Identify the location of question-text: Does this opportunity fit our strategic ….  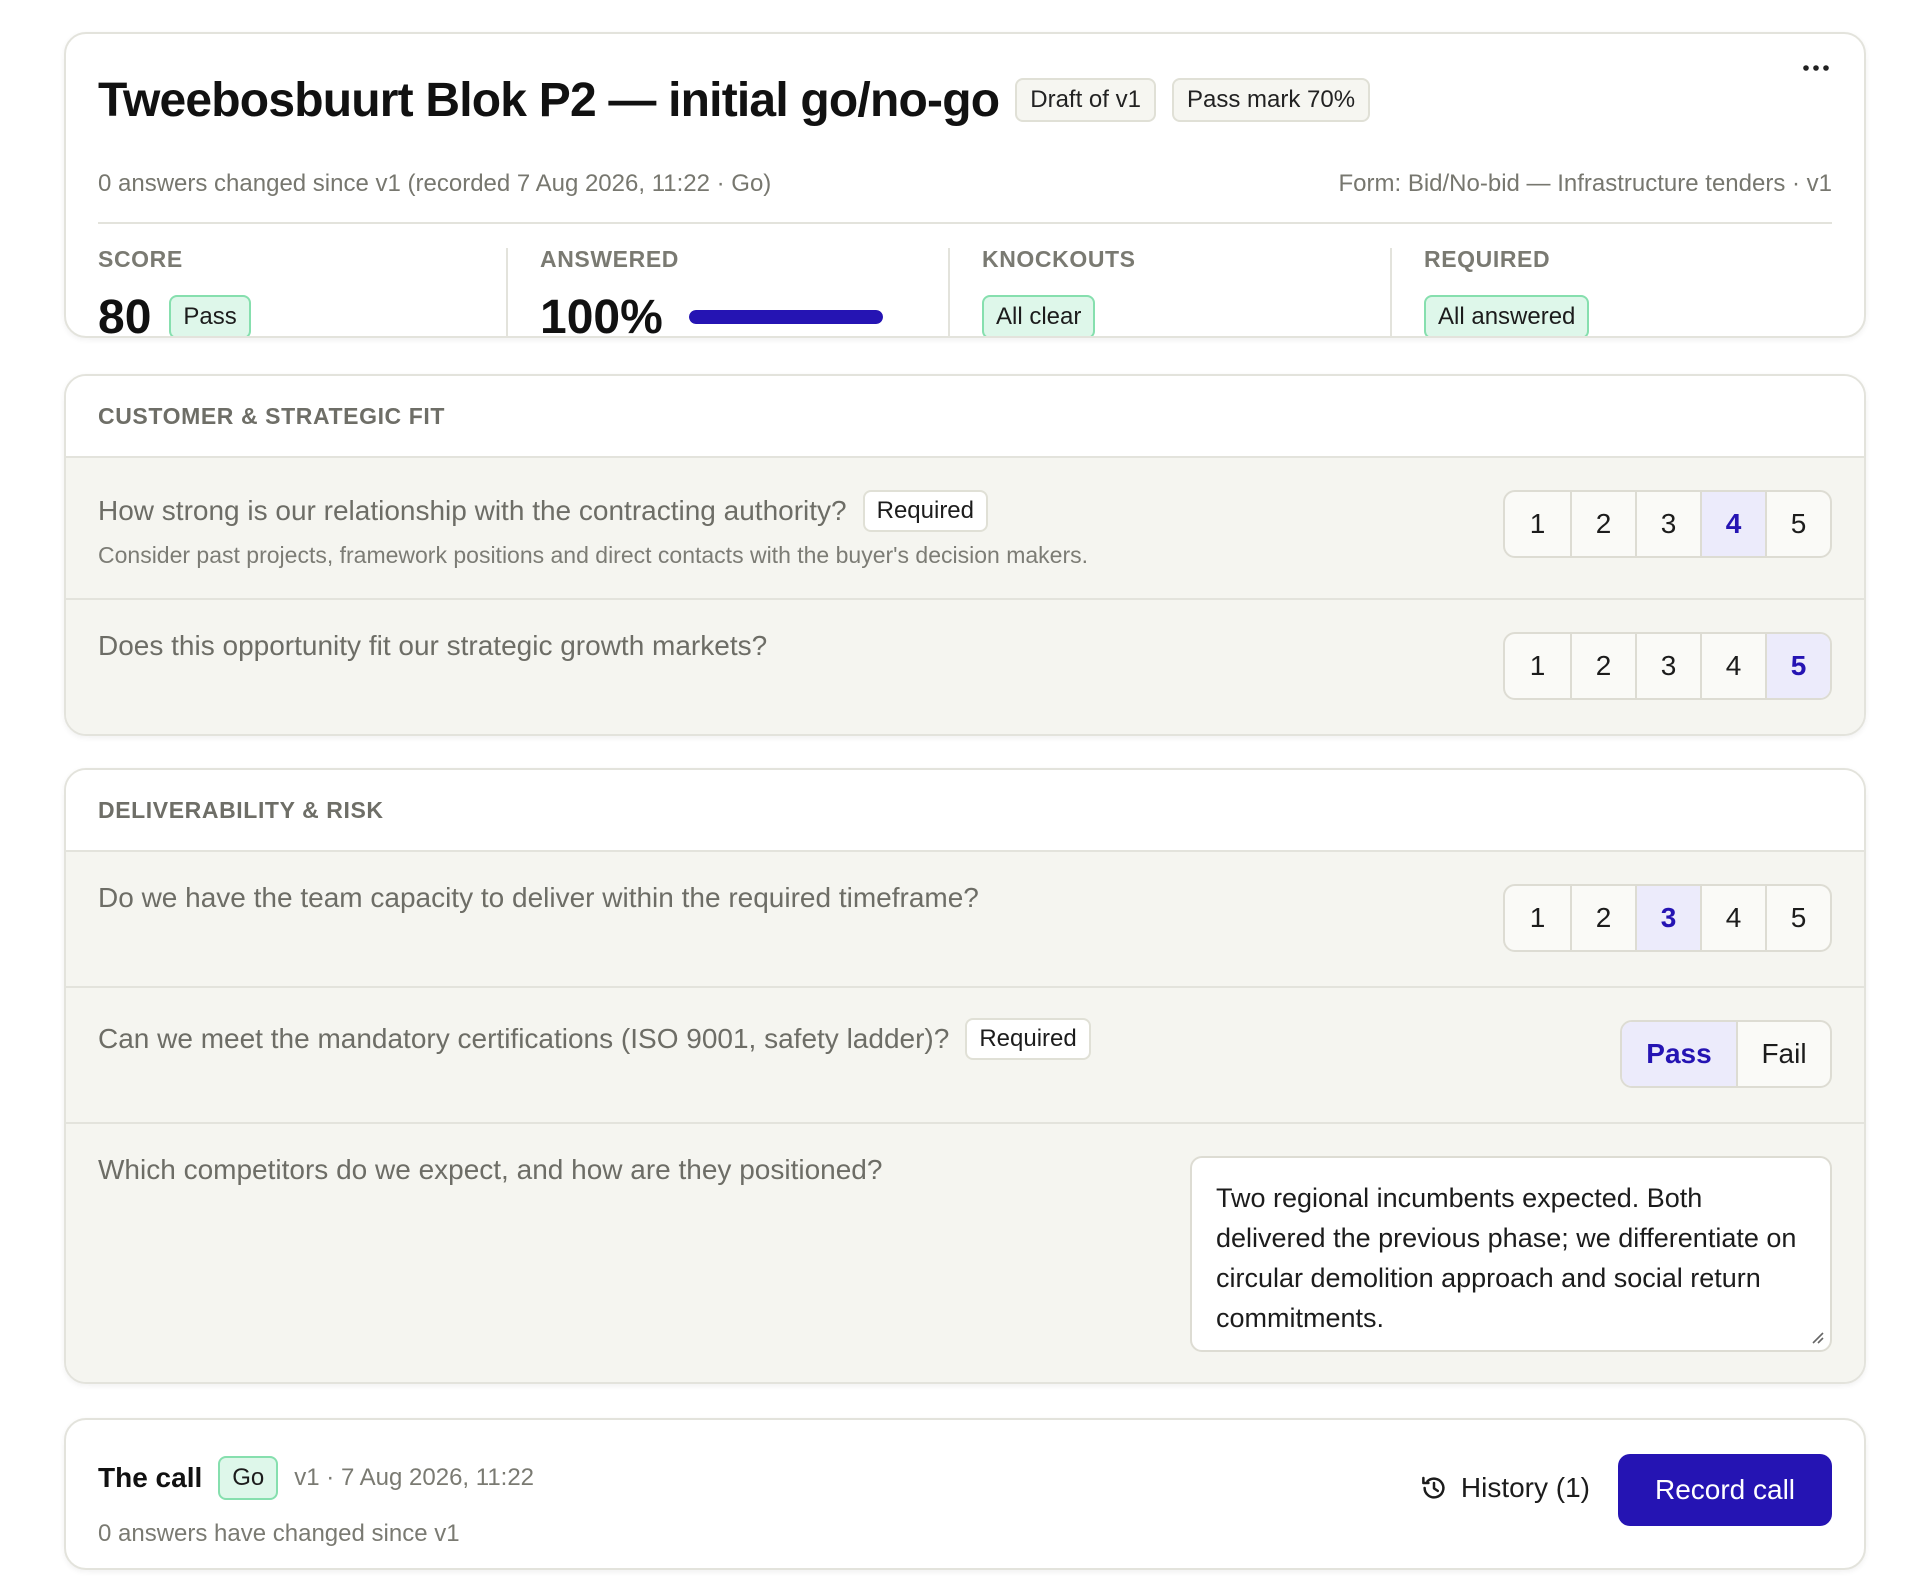
(432, 646).